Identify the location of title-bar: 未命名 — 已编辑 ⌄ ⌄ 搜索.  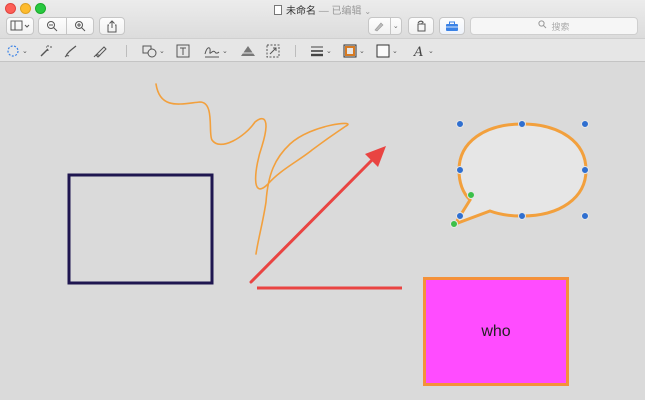
(322, 19).